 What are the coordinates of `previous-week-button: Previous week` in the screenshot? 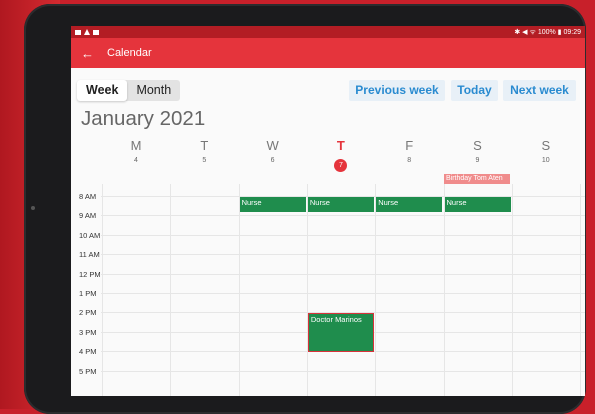 It's located at (397, 90).